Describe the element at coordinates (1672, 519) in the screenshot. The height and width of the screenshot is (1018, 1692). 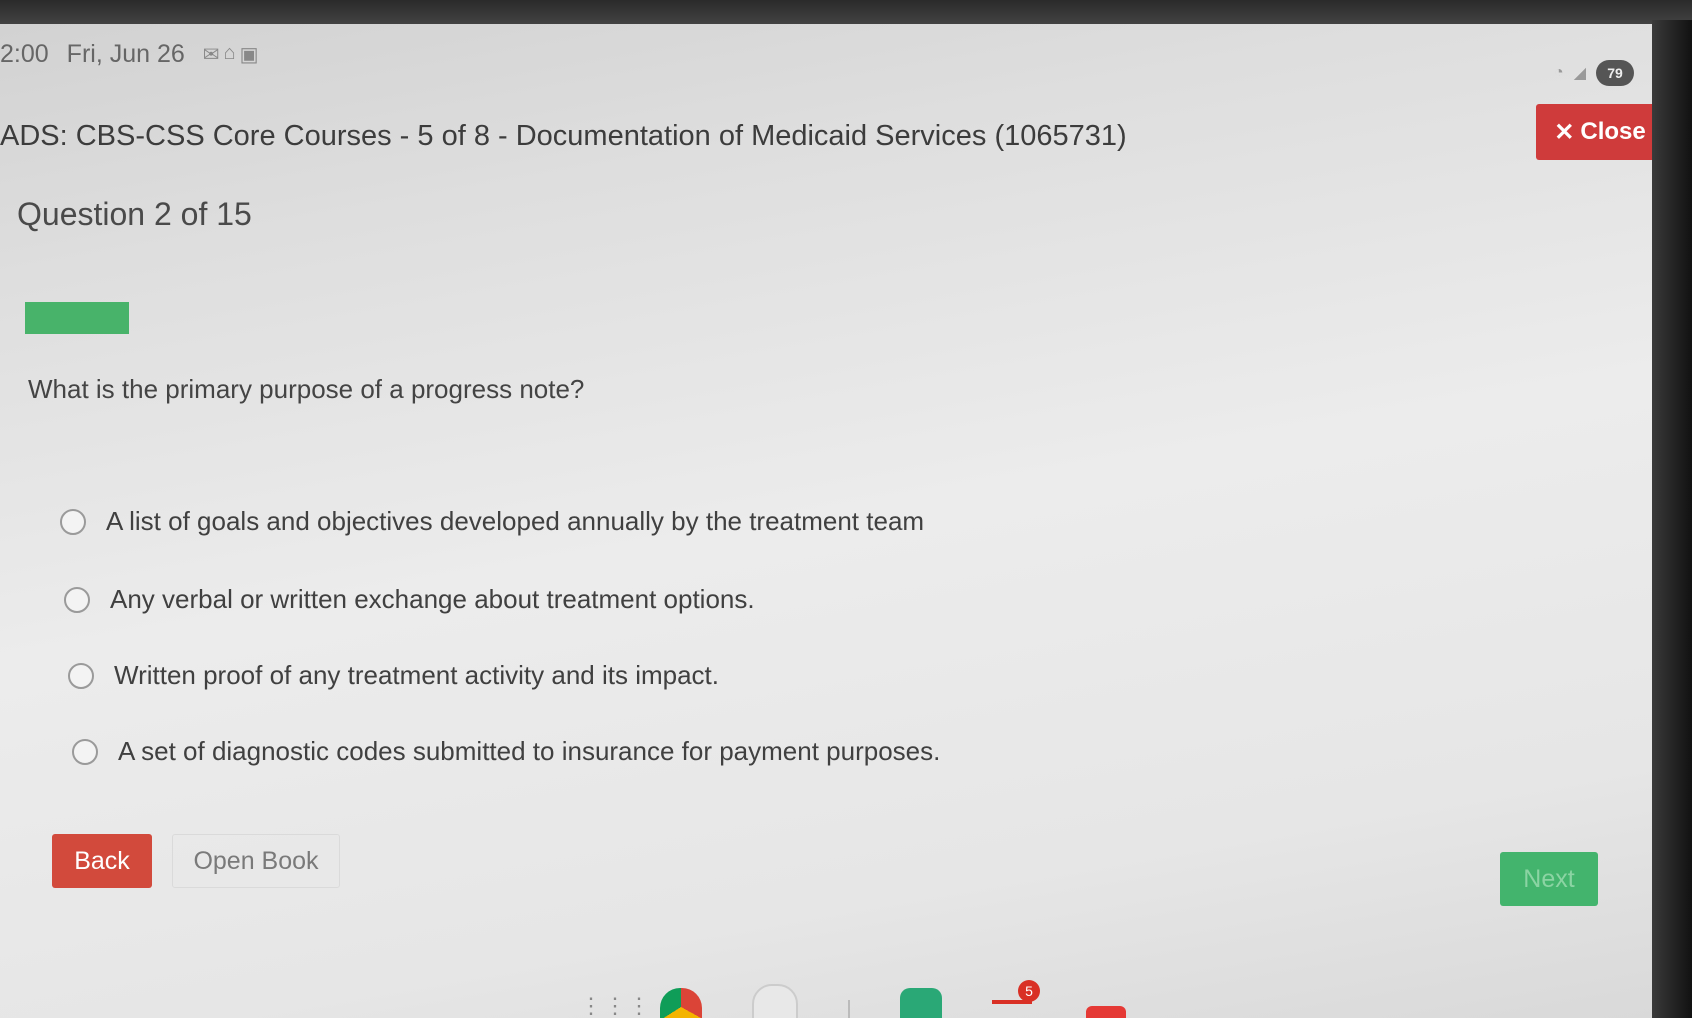
I see `screen-bezel-right` at that location.